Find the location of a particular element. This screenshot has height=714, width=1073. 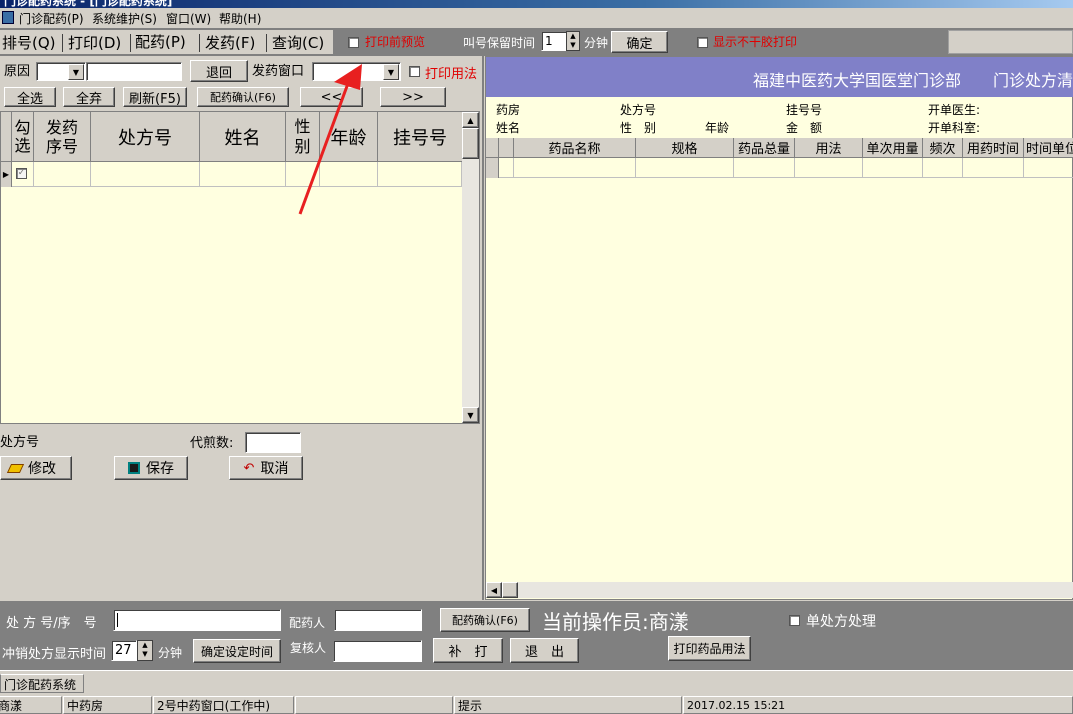

eraser-icon is located at coordinates (15, 468).